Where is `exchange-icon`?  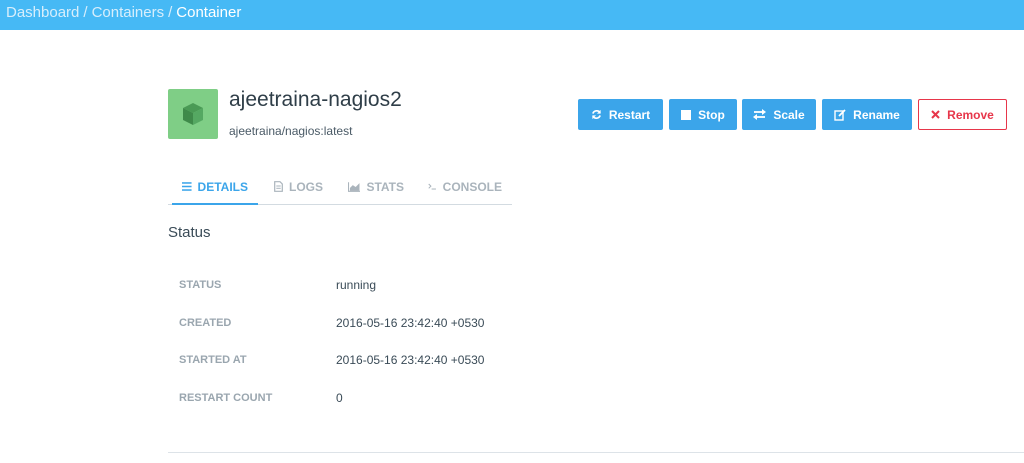
exchange-icon is located at coordinates (760, 114).